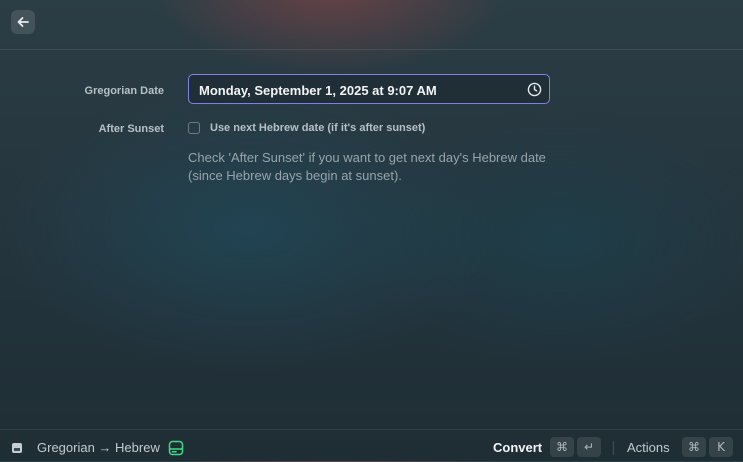  Describe the element at coordinates (98, 447) in the screenshot. I see `navigation-title: Gregorian → Hebrew` at that location.